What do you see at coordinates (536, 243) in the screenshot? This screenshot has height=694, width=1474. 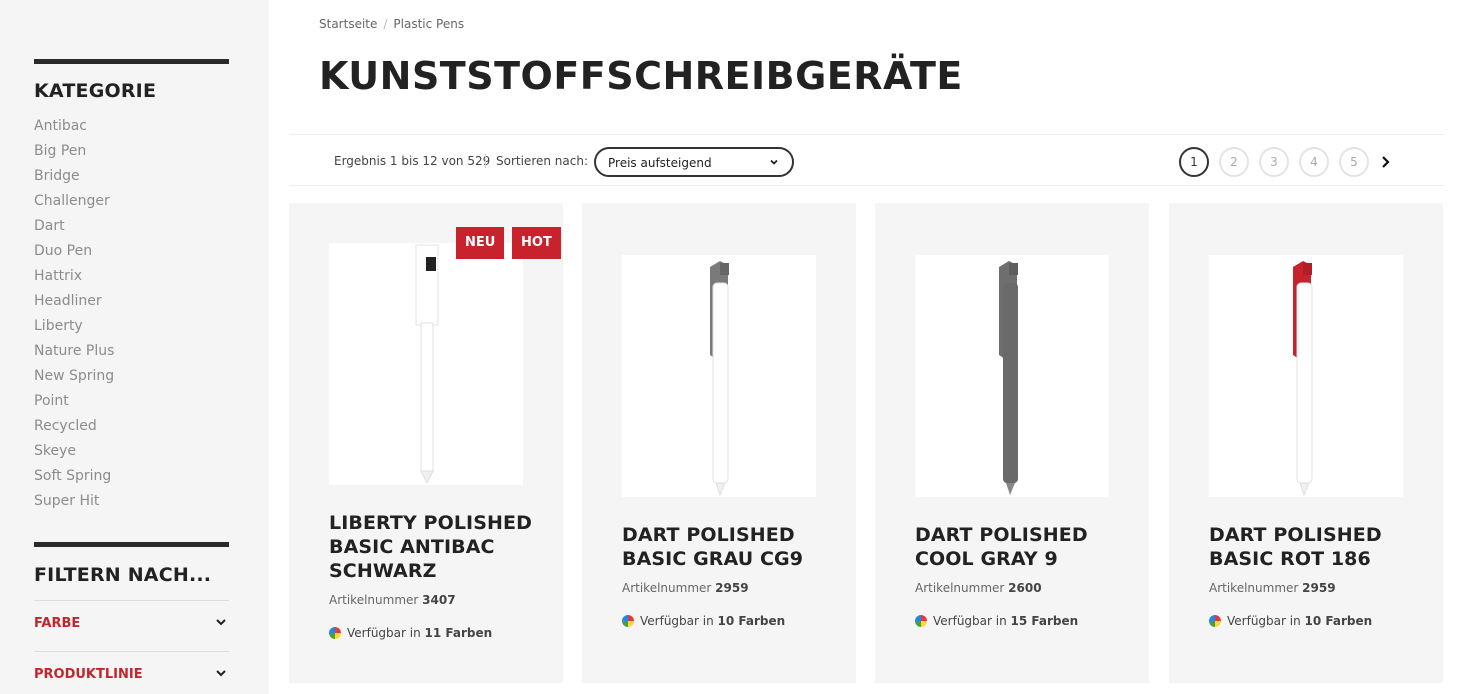 I see `badge-hot: HOT` at bounding box center [536, 243].